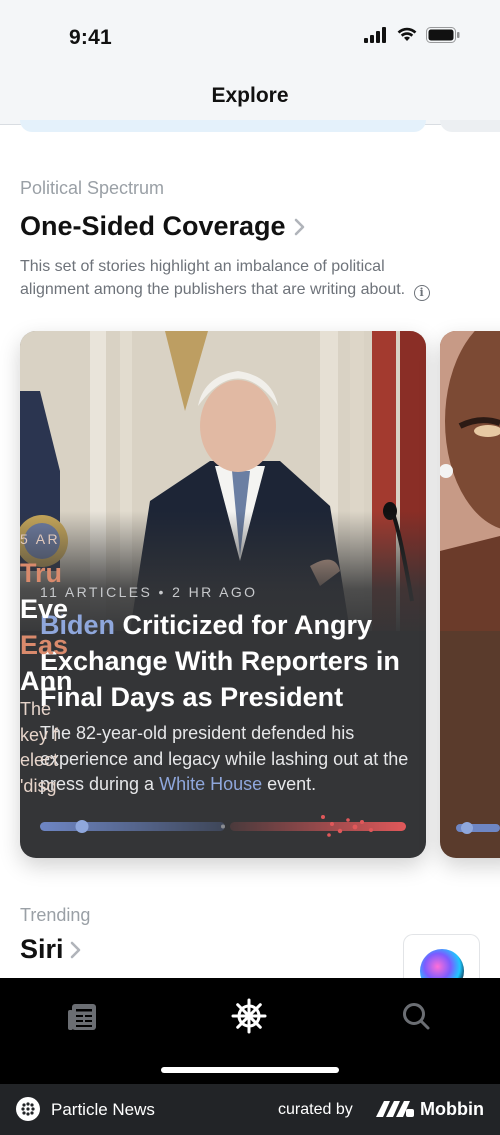 This screenshot has height=1135, width=500. Describe the element at coordinates (103, 1109) in the screenshot. I see `footer-app-name: Particle News` at that location.